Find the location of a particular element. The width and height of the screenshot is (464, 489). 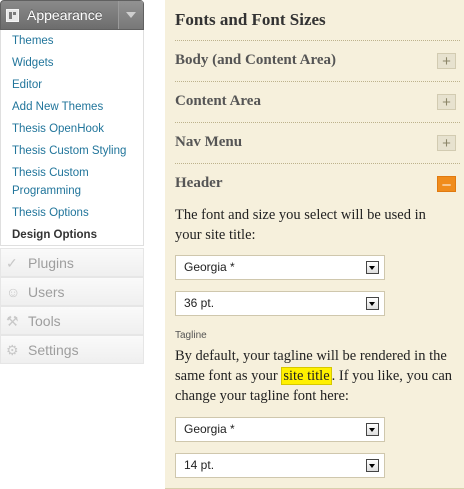

site-title-size-select: 36 pt. is located at coordinates (280, 303).